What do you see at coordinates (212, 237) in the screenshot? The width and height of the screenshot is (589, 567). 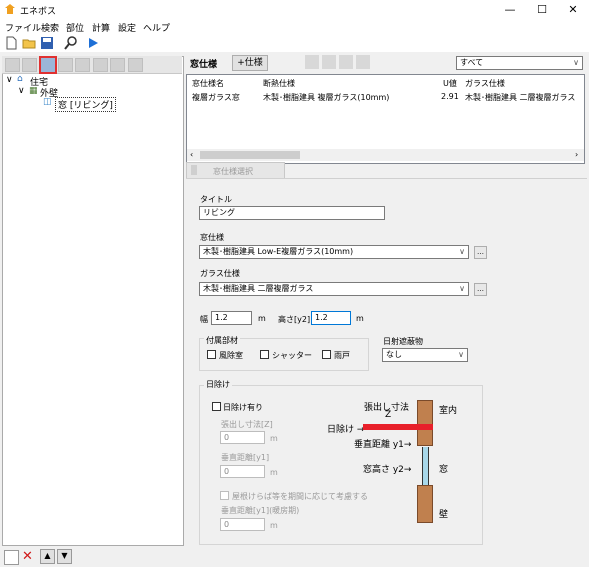 I see `spec-label: 窓仕様` at bounding box center [212, 237].